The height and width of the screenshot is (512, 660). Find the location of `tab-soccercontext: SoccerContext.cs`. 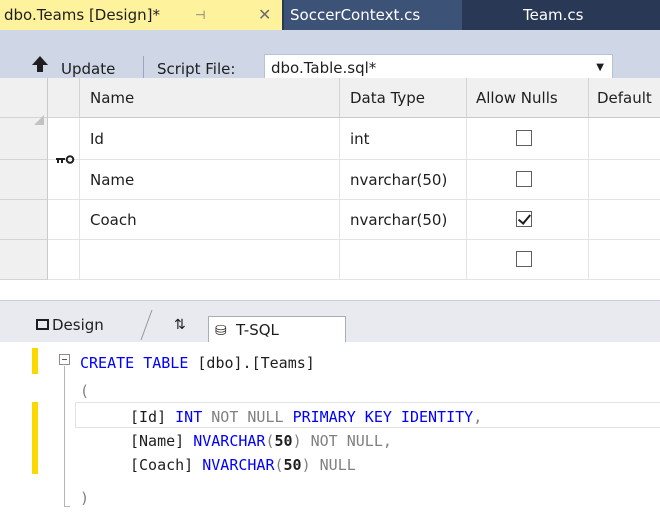

tab-soccercontext: SoccerContext.cs is located at coordinates (373, 15).